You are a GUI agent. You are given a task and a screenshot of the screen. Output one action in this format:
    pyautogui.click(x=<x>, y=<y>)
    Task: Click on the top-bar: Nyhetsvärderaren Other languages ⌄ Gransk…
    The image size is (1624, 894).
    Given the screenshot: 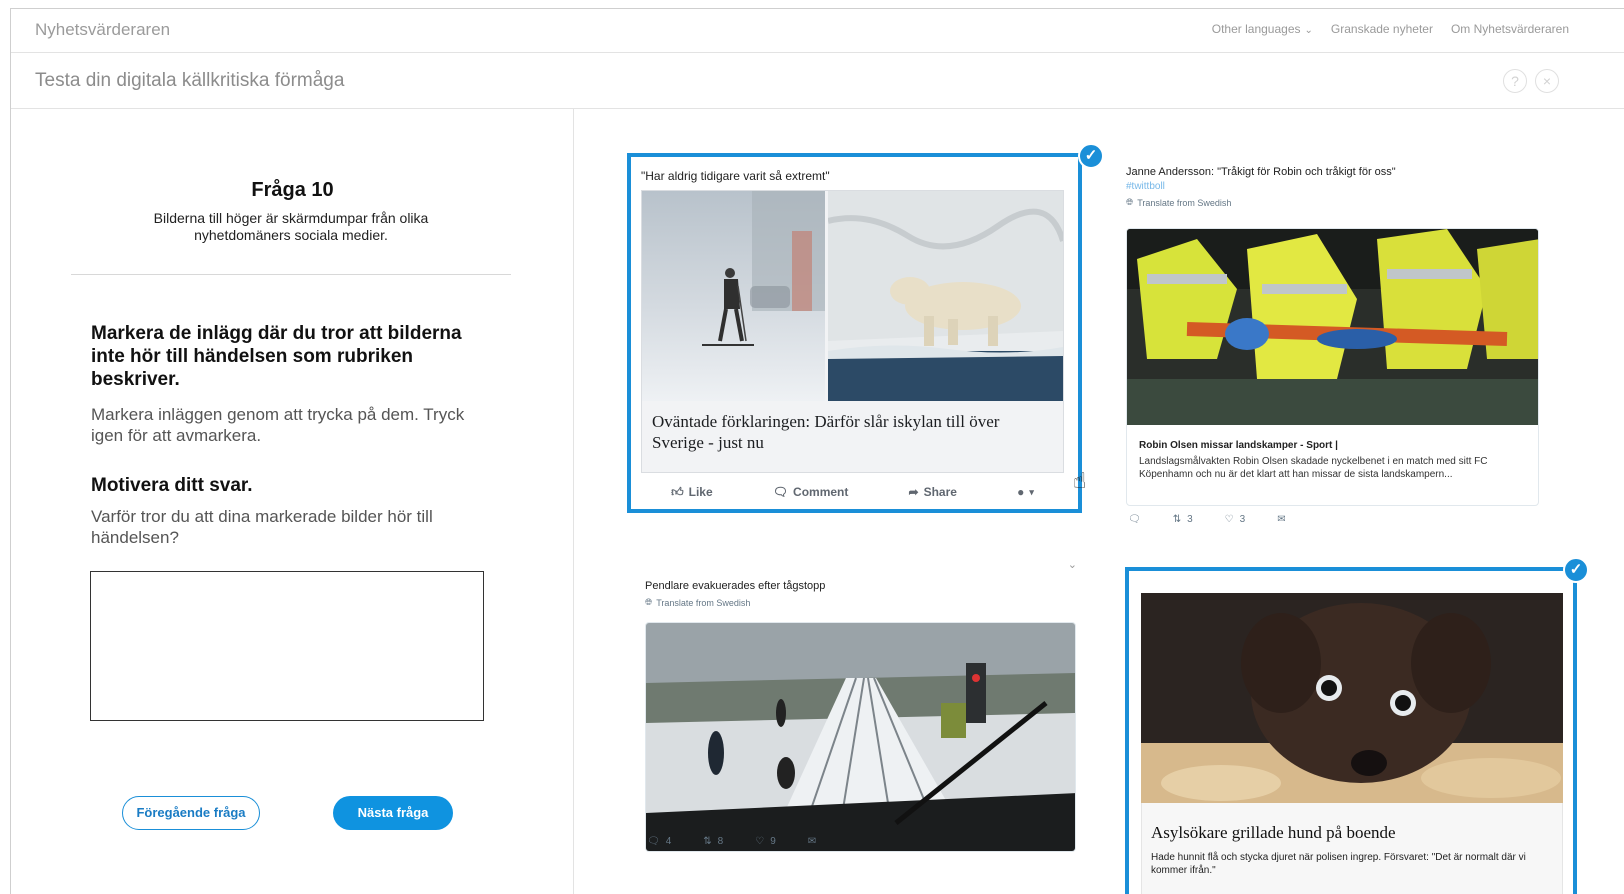 What is the action you would take?
    pyautogui.click(x=817, y=31)
    